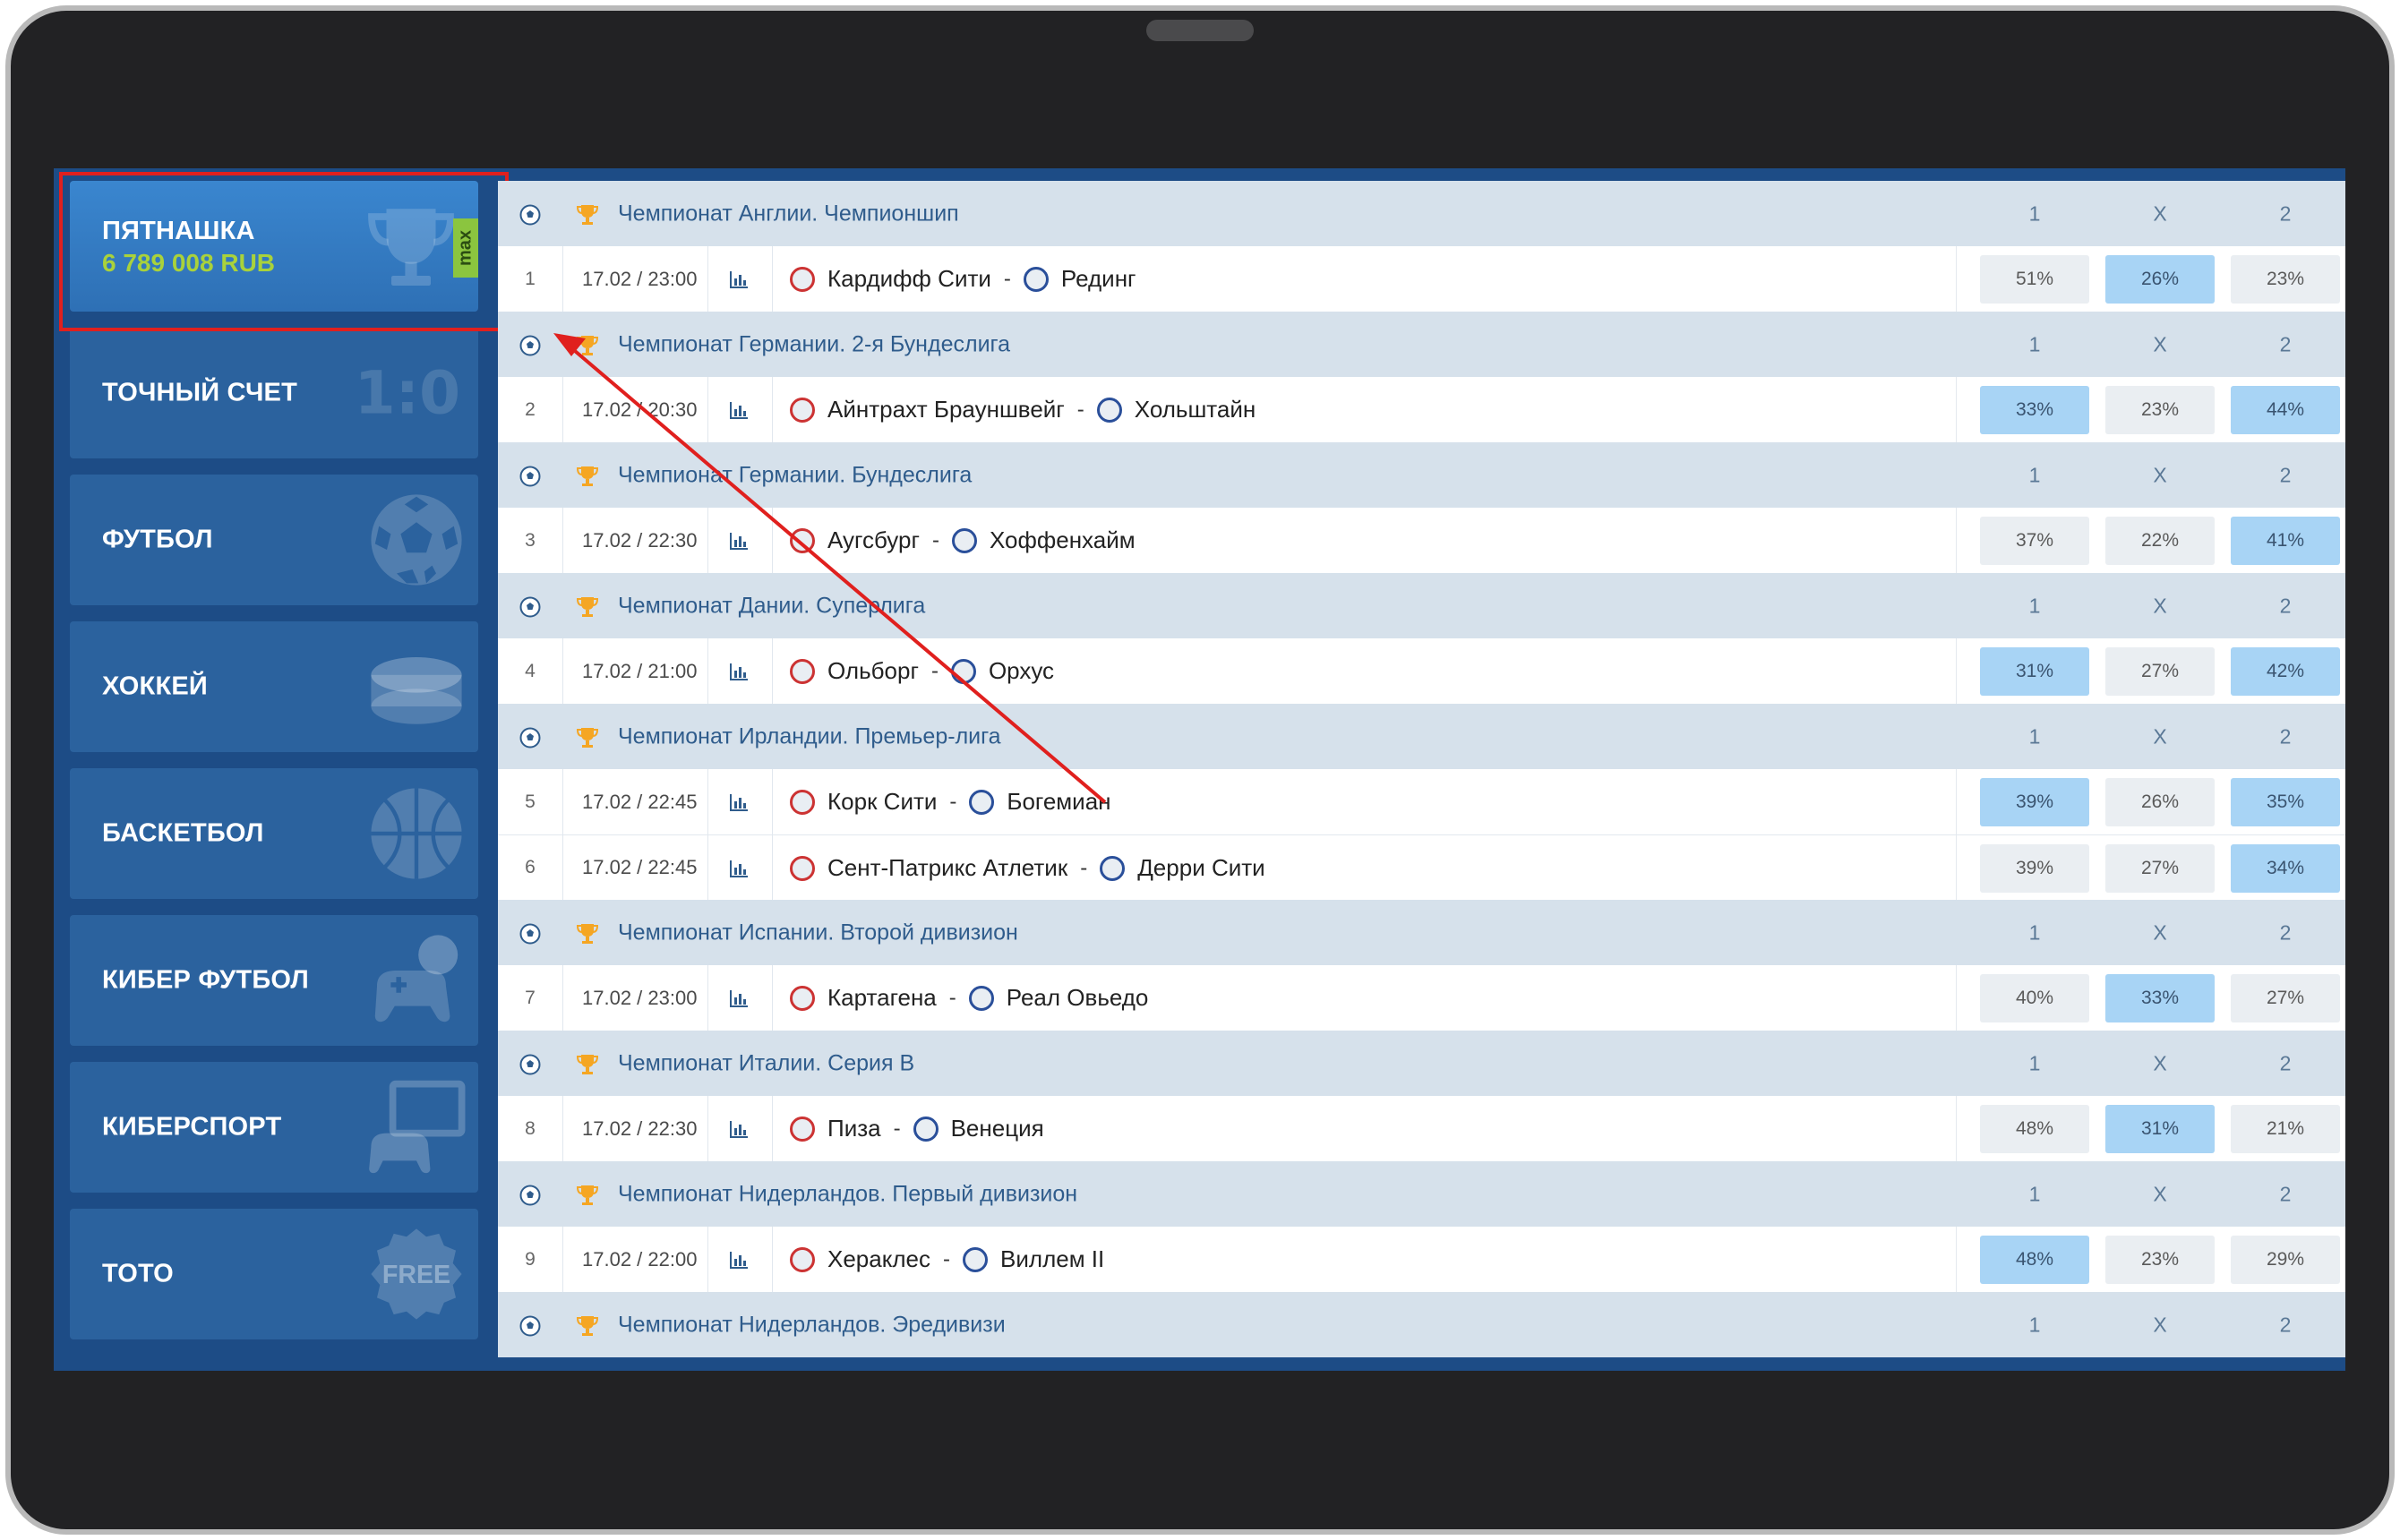  What do you see at coordinates (766, 1063) in the screenshot?
I see `league-name: Чемпионат Италии. Серия B` at bounding box center [766, 1063].